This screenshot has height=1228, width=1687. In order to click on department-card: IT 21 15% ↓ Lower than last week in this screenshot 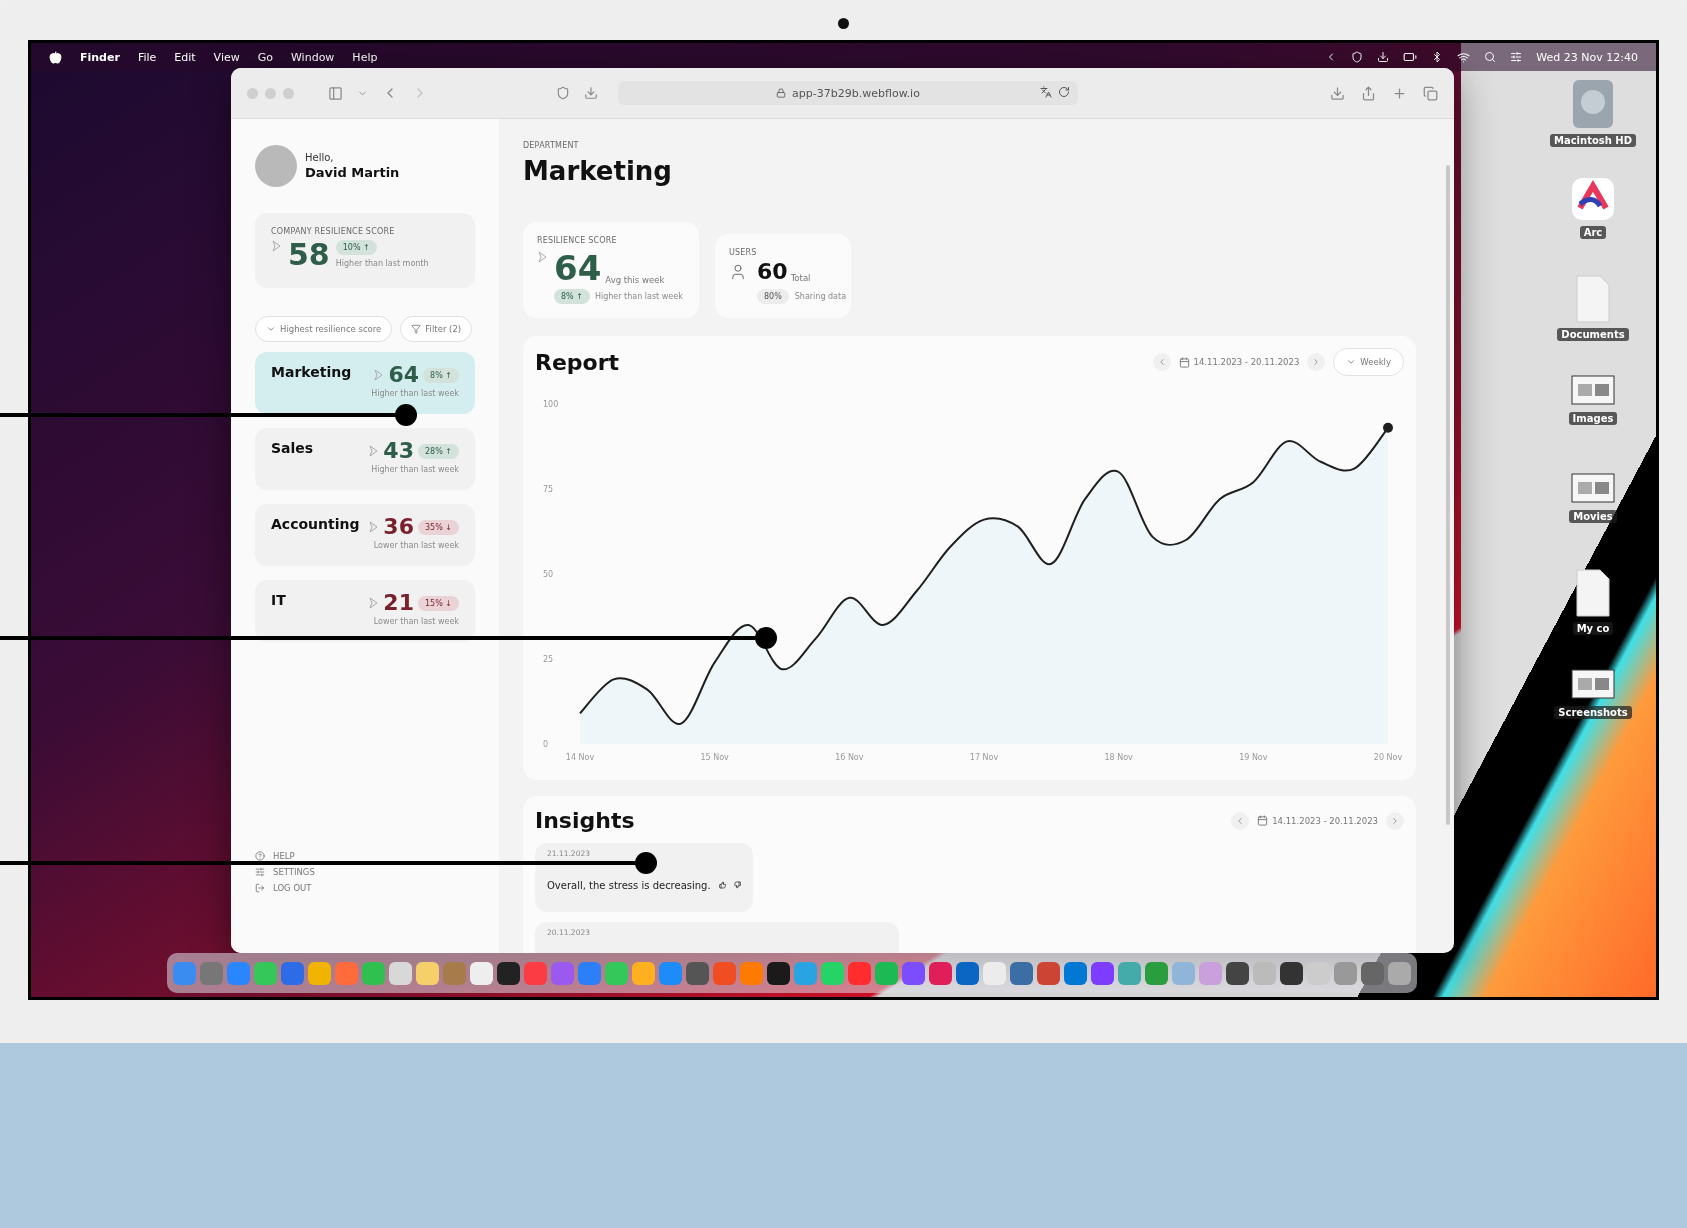, I will do `click(365, 611)`.